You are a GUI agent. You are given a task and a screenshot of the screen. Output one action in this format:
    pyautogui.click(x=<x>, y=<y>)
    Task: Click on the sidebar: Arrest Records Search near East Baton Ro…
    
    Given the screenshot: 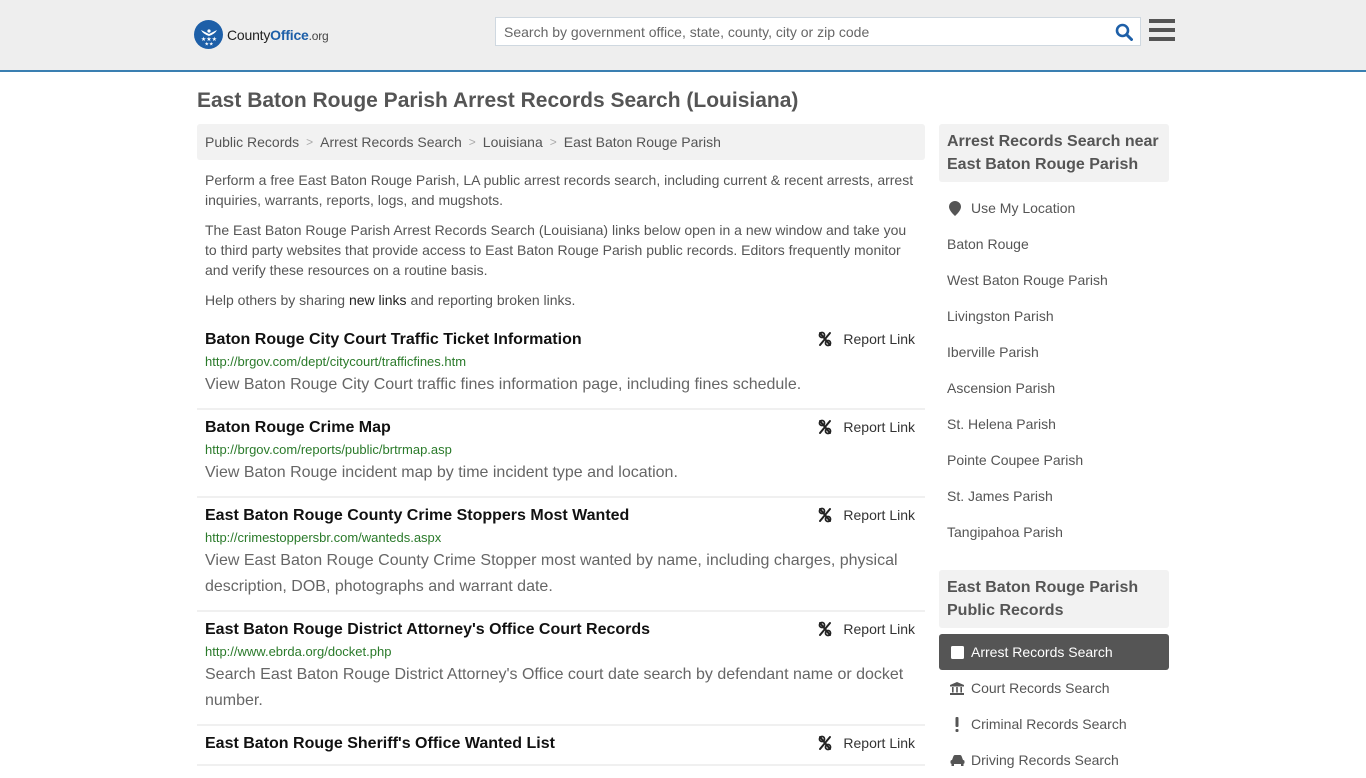 What is the action you would take?
    pyautogui.click(x=1054, y=451)
    